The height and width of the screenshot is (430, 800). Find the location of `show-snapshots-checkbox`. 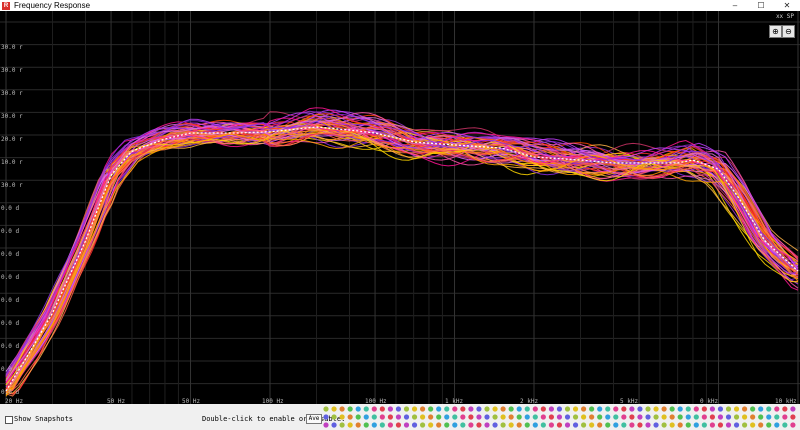

show-snapshots-checkbox is located at coordinates (9, 420).